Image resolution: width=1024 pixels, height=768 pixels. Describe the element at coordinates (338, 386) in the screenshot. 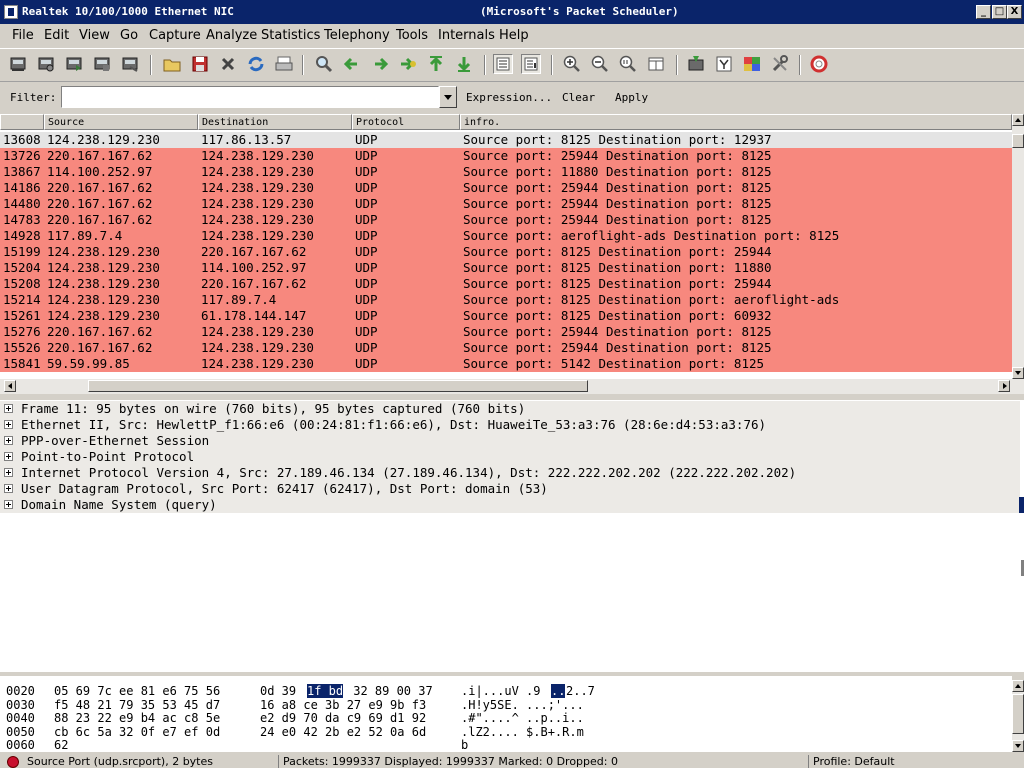

I see `horizontal-scroll-thumb` at that location.